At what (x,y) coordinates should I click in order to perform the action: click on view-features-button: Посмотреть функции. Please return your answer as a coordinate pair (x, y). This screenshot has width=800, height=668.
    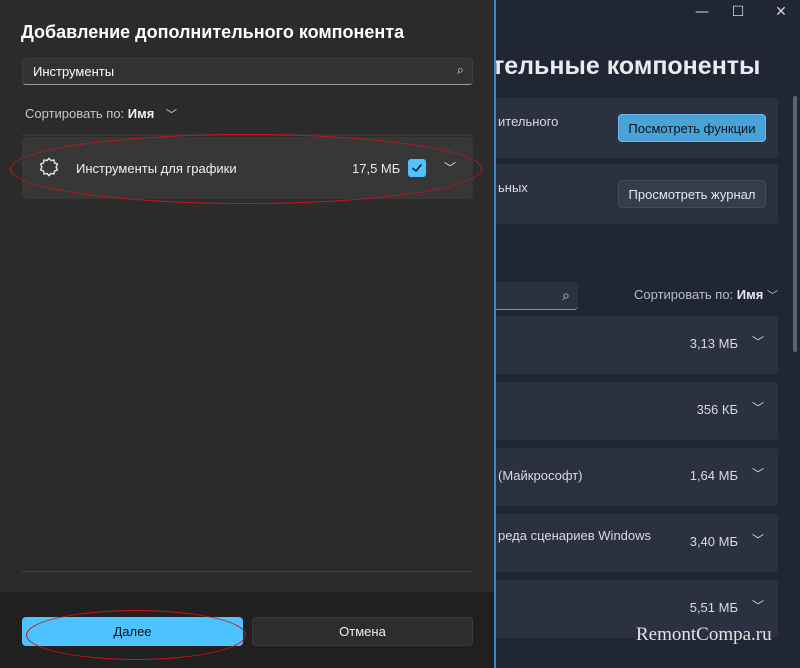
    Looking at the image, I should click on (692, 128).